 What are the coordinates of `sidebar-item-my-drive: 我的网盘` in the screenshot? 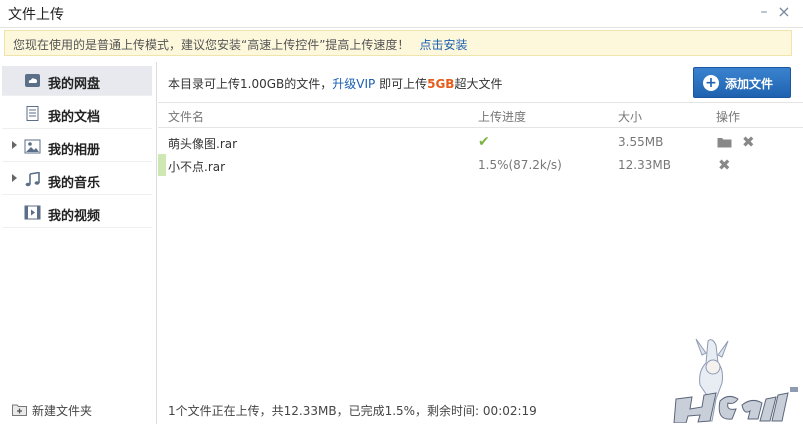 It's located at (77, 81).